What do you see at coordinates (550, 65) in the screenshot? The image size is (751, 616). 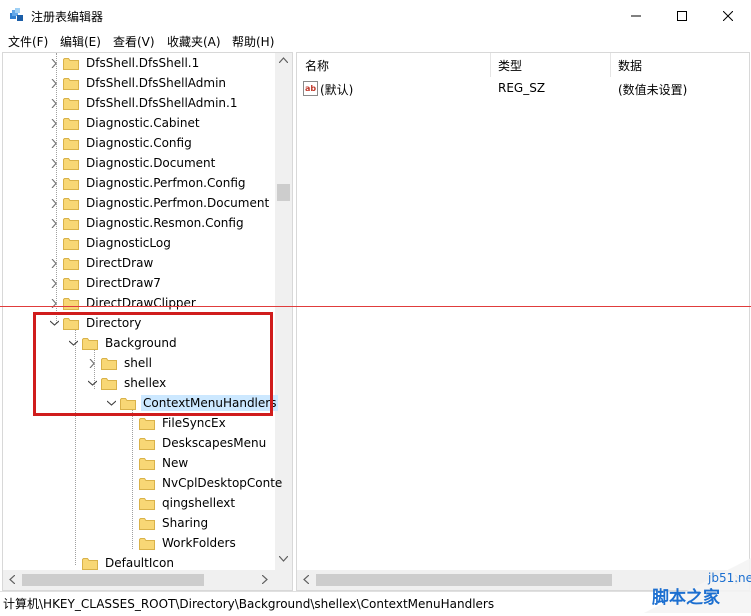 I see `column-header-type: 类型` at bounding box center [550, 65].